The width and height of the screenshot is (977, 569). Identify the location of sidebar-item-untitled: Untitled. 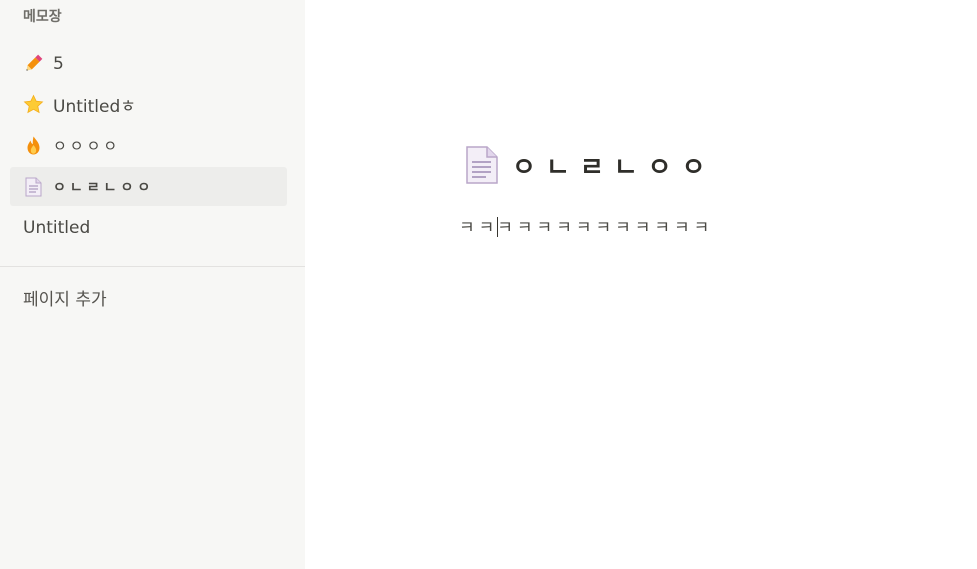
(148, 227).